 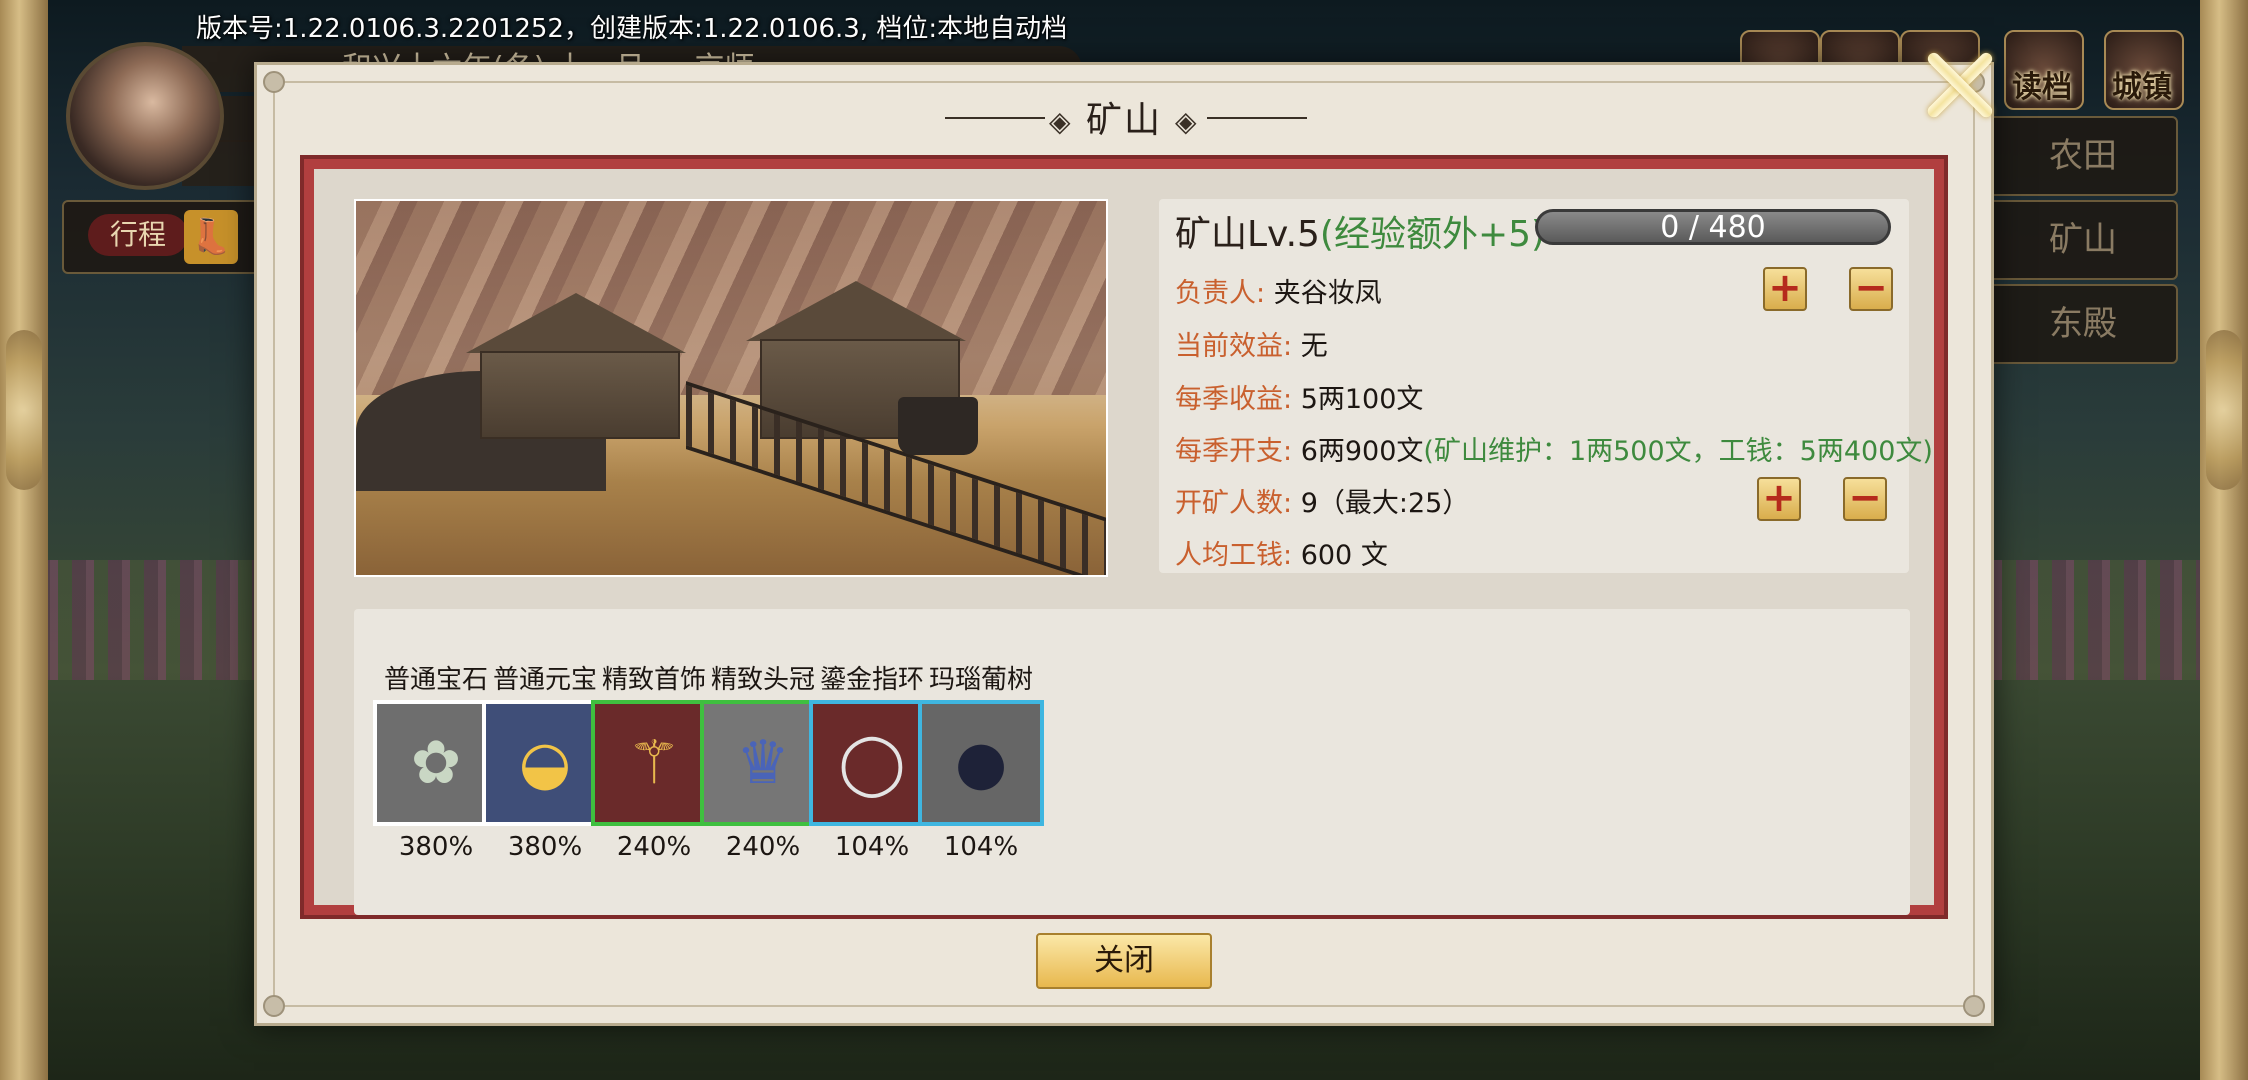 What do you see at coordinates (938, 426) in the screenshot?
I see `mine-cart-shape` at bounding box center [938, 426].